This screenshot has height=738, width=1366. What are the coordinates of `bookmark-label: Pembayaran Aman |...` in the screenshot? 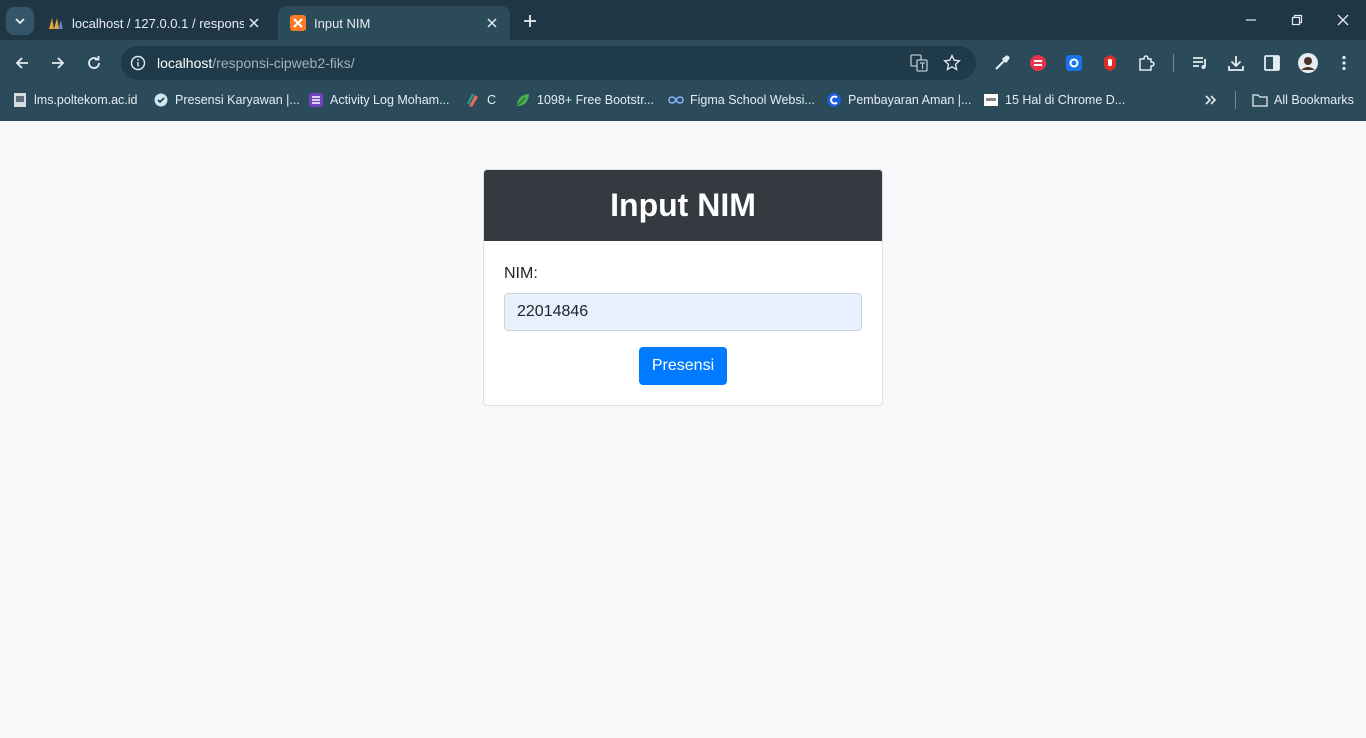 It's located at (910, 100).